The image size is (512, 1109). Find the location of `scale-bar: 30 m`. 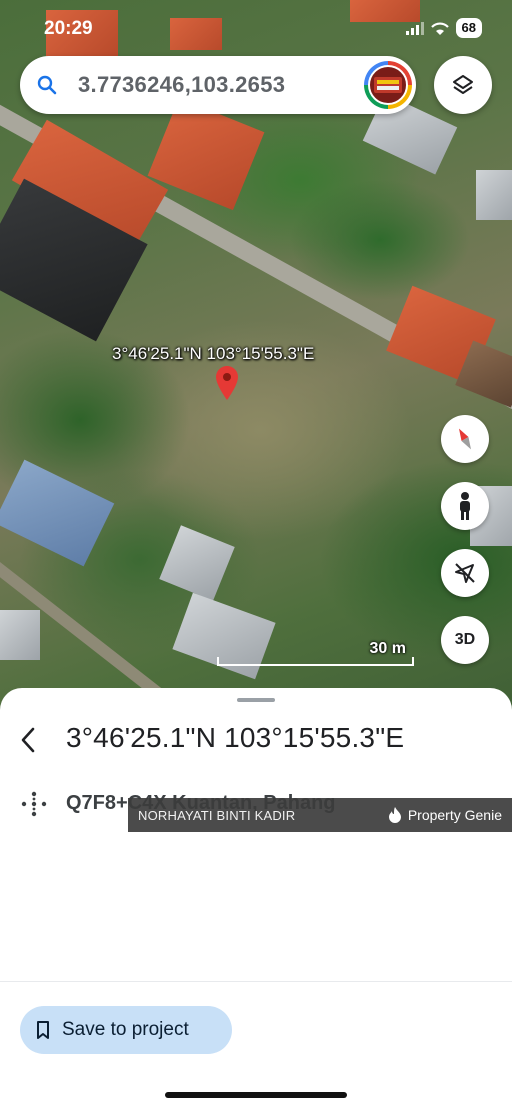

scale-bar: 30 m is located at coordinates (315, 653).